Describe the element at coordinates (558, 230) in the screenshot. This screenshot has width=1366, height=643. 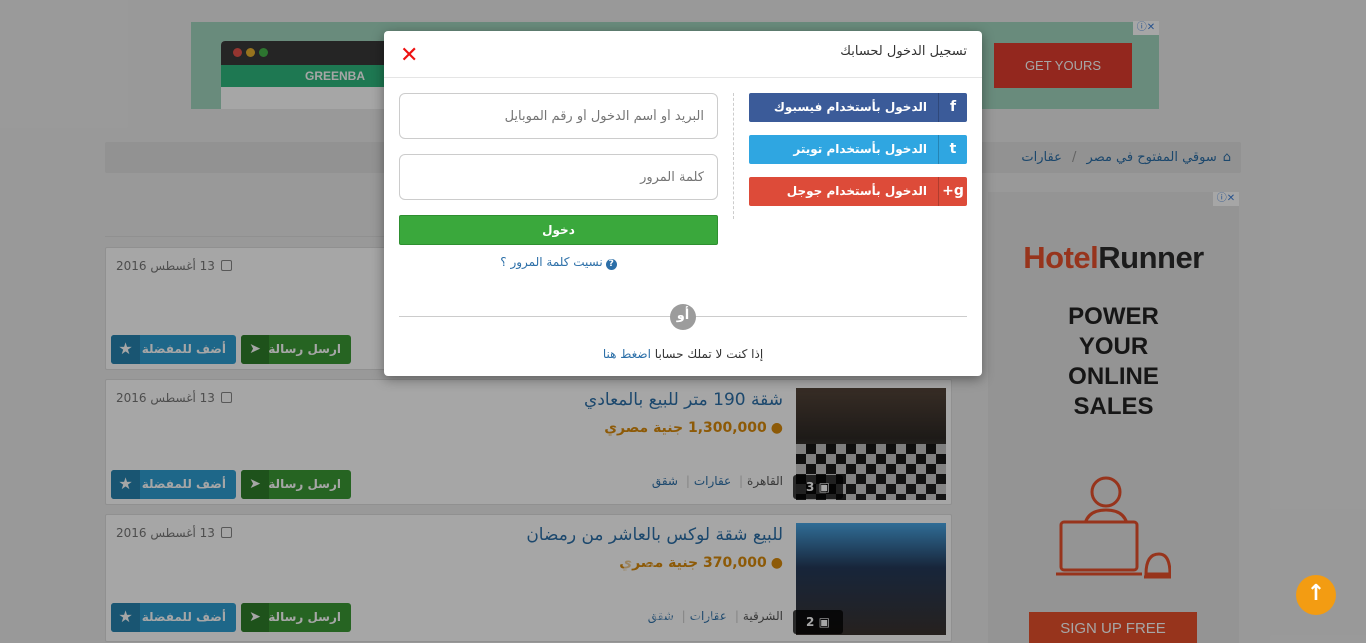
I see `login-button: دخول` at that location.